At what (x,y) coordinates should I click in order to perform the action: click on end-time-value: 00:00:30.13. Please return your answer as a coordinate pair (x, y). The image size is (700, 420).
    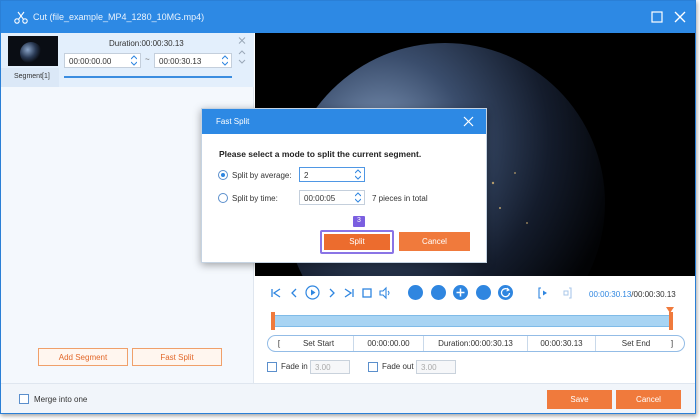
    Looking at the image, I should click on (561, 343).